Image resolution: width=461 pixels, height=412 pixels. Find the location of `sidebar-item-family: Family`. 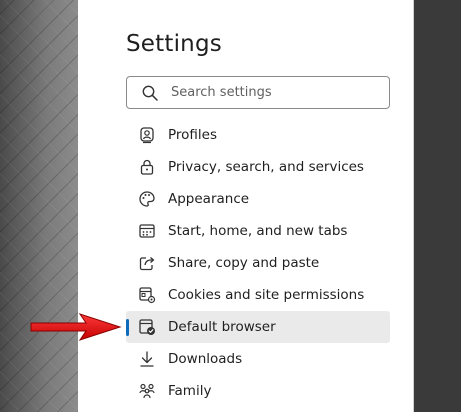

sidebar-item-family: Family is located at coordinates (258, 391).